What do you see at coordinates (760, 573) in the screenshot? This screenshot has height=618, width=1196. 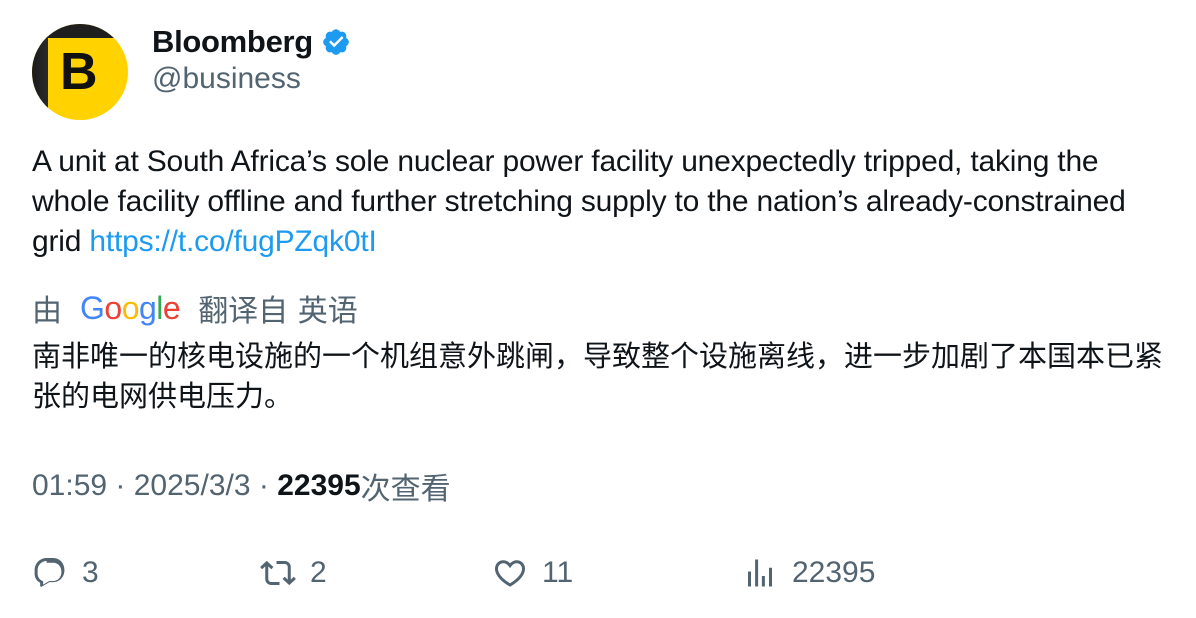 I see `analytics-icon` at bounding box center [760, 573].